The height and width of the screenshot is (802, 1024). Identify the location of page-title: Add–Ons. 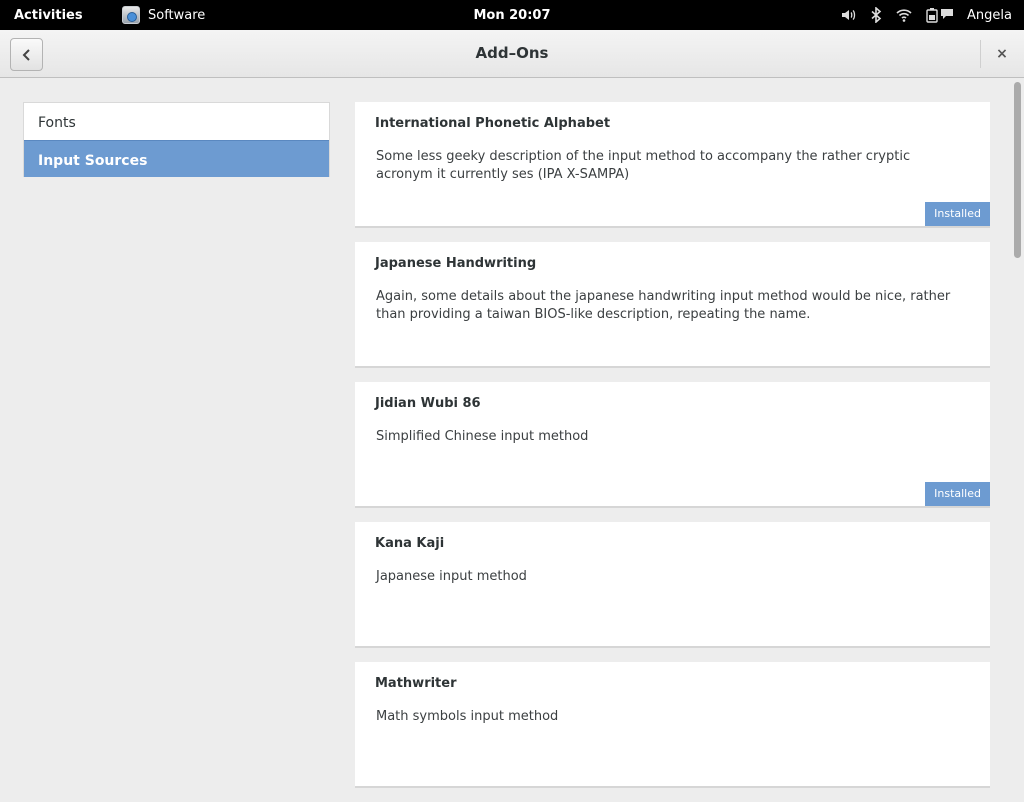
(512, 53).